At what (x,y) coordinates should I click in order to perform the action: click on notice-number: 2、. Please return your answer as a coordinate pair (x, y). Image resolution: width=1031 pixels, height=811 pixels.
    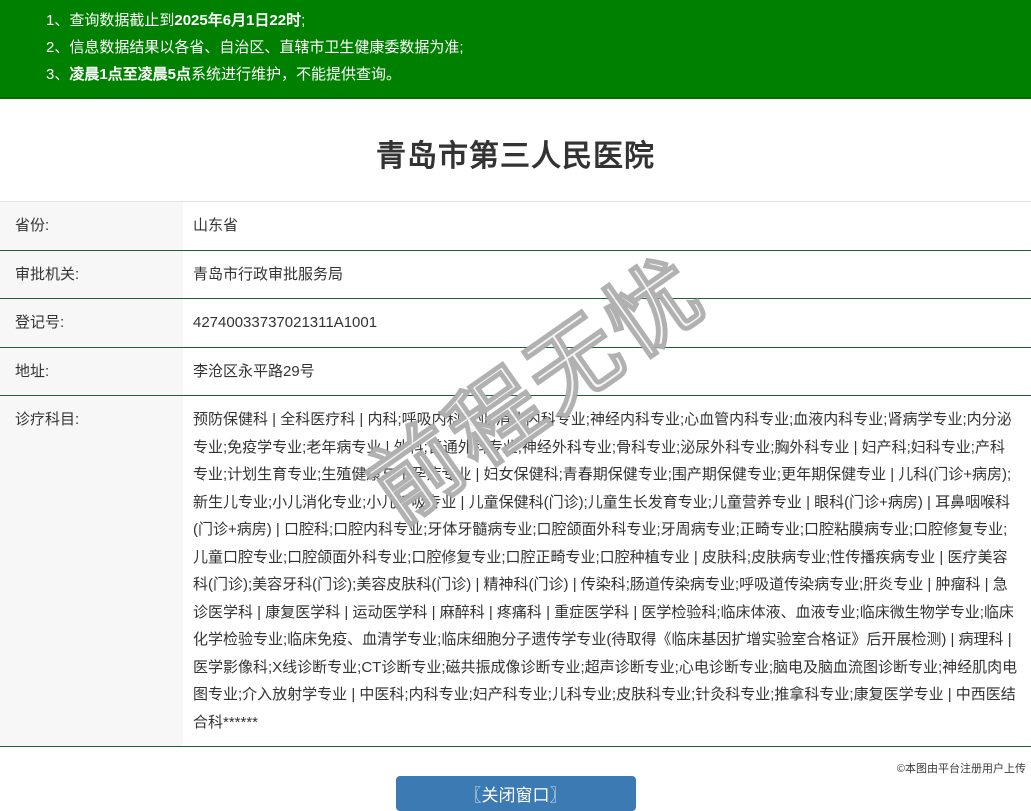
    Looking at the image, I should click on (58, 47).